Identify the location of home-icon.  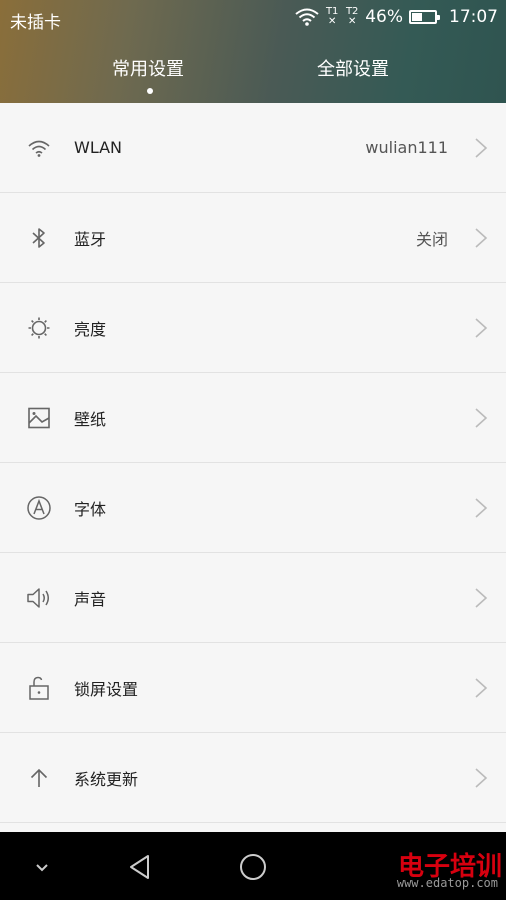
(253, 867).